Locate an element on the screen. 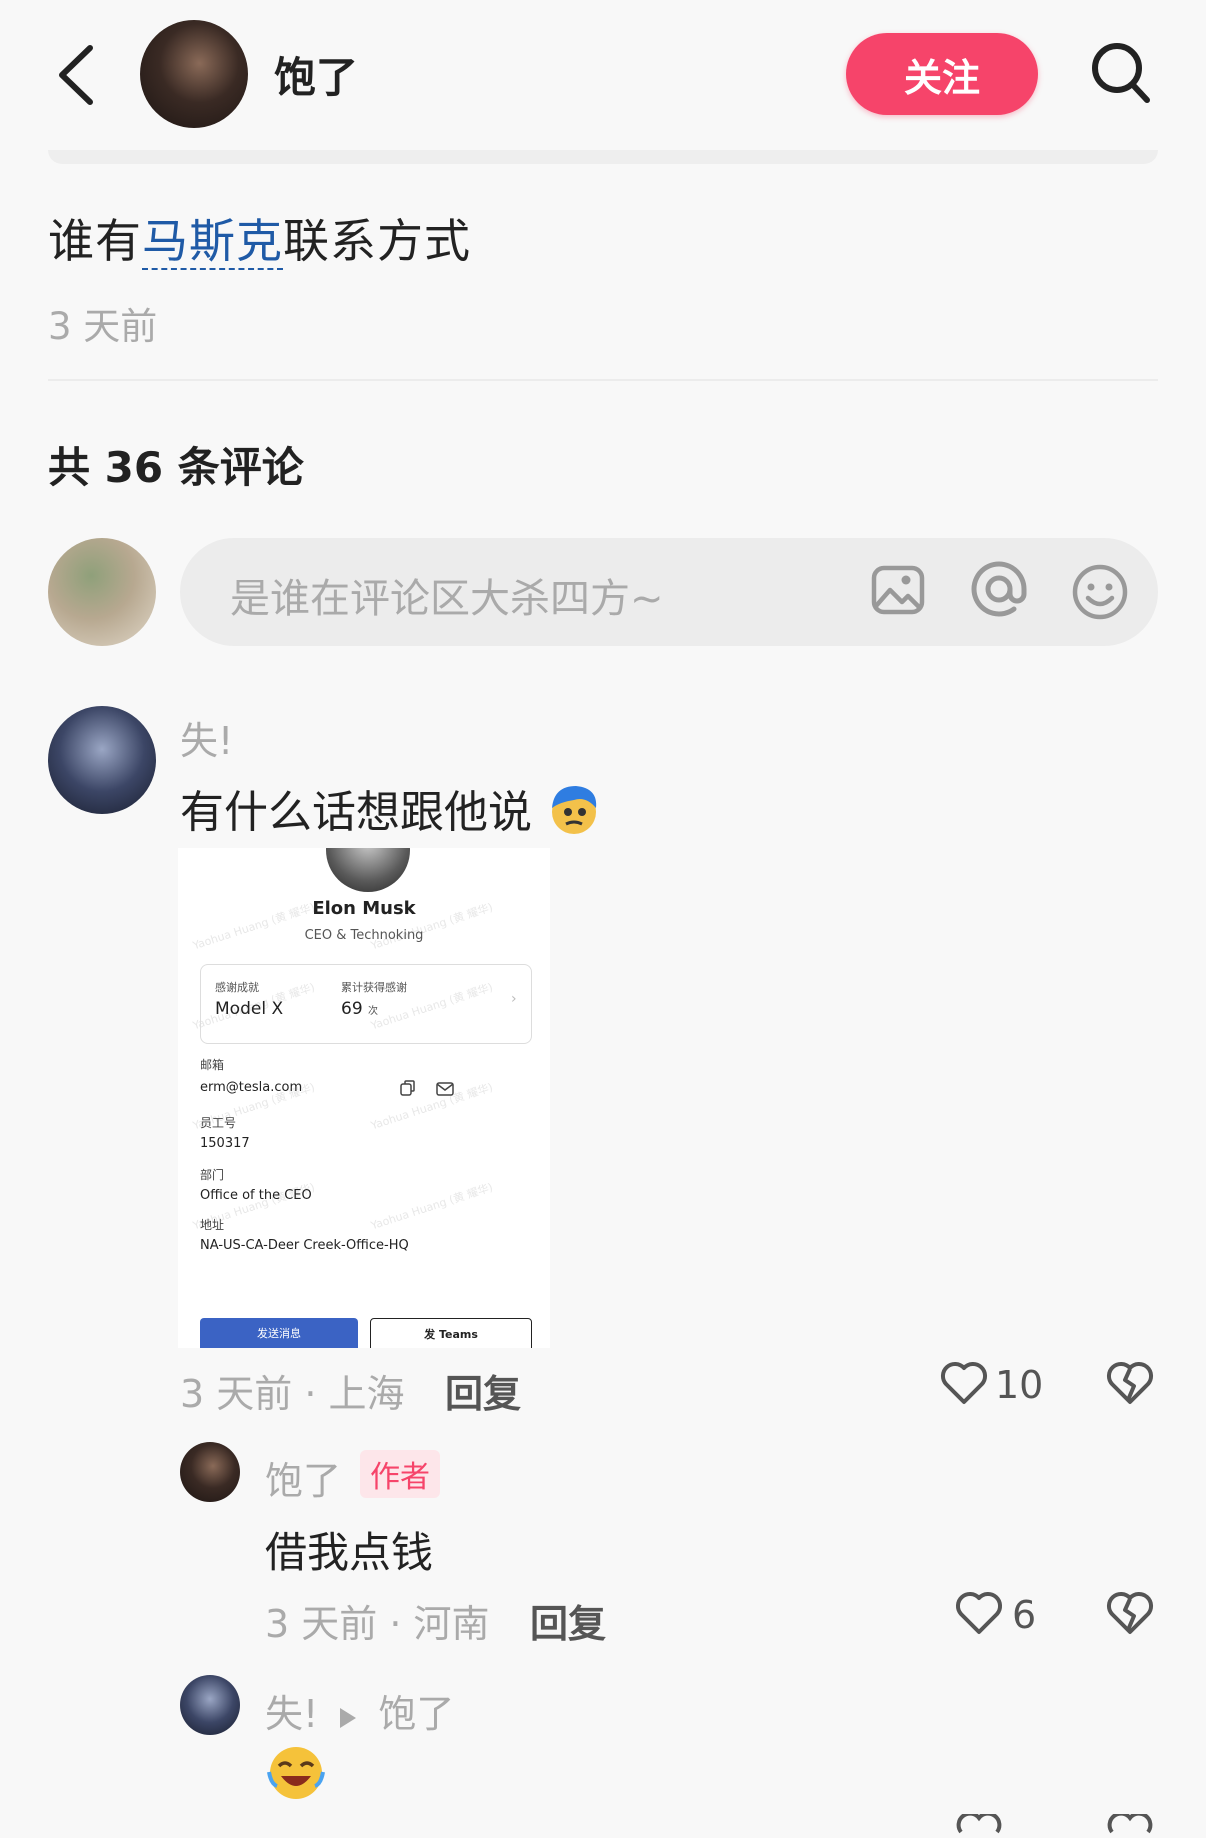 This screenshot has height=1838, width=1206. comment-input-placeholder: 是谁在评论区大杀四方~ is located at coordinates (447, 595).